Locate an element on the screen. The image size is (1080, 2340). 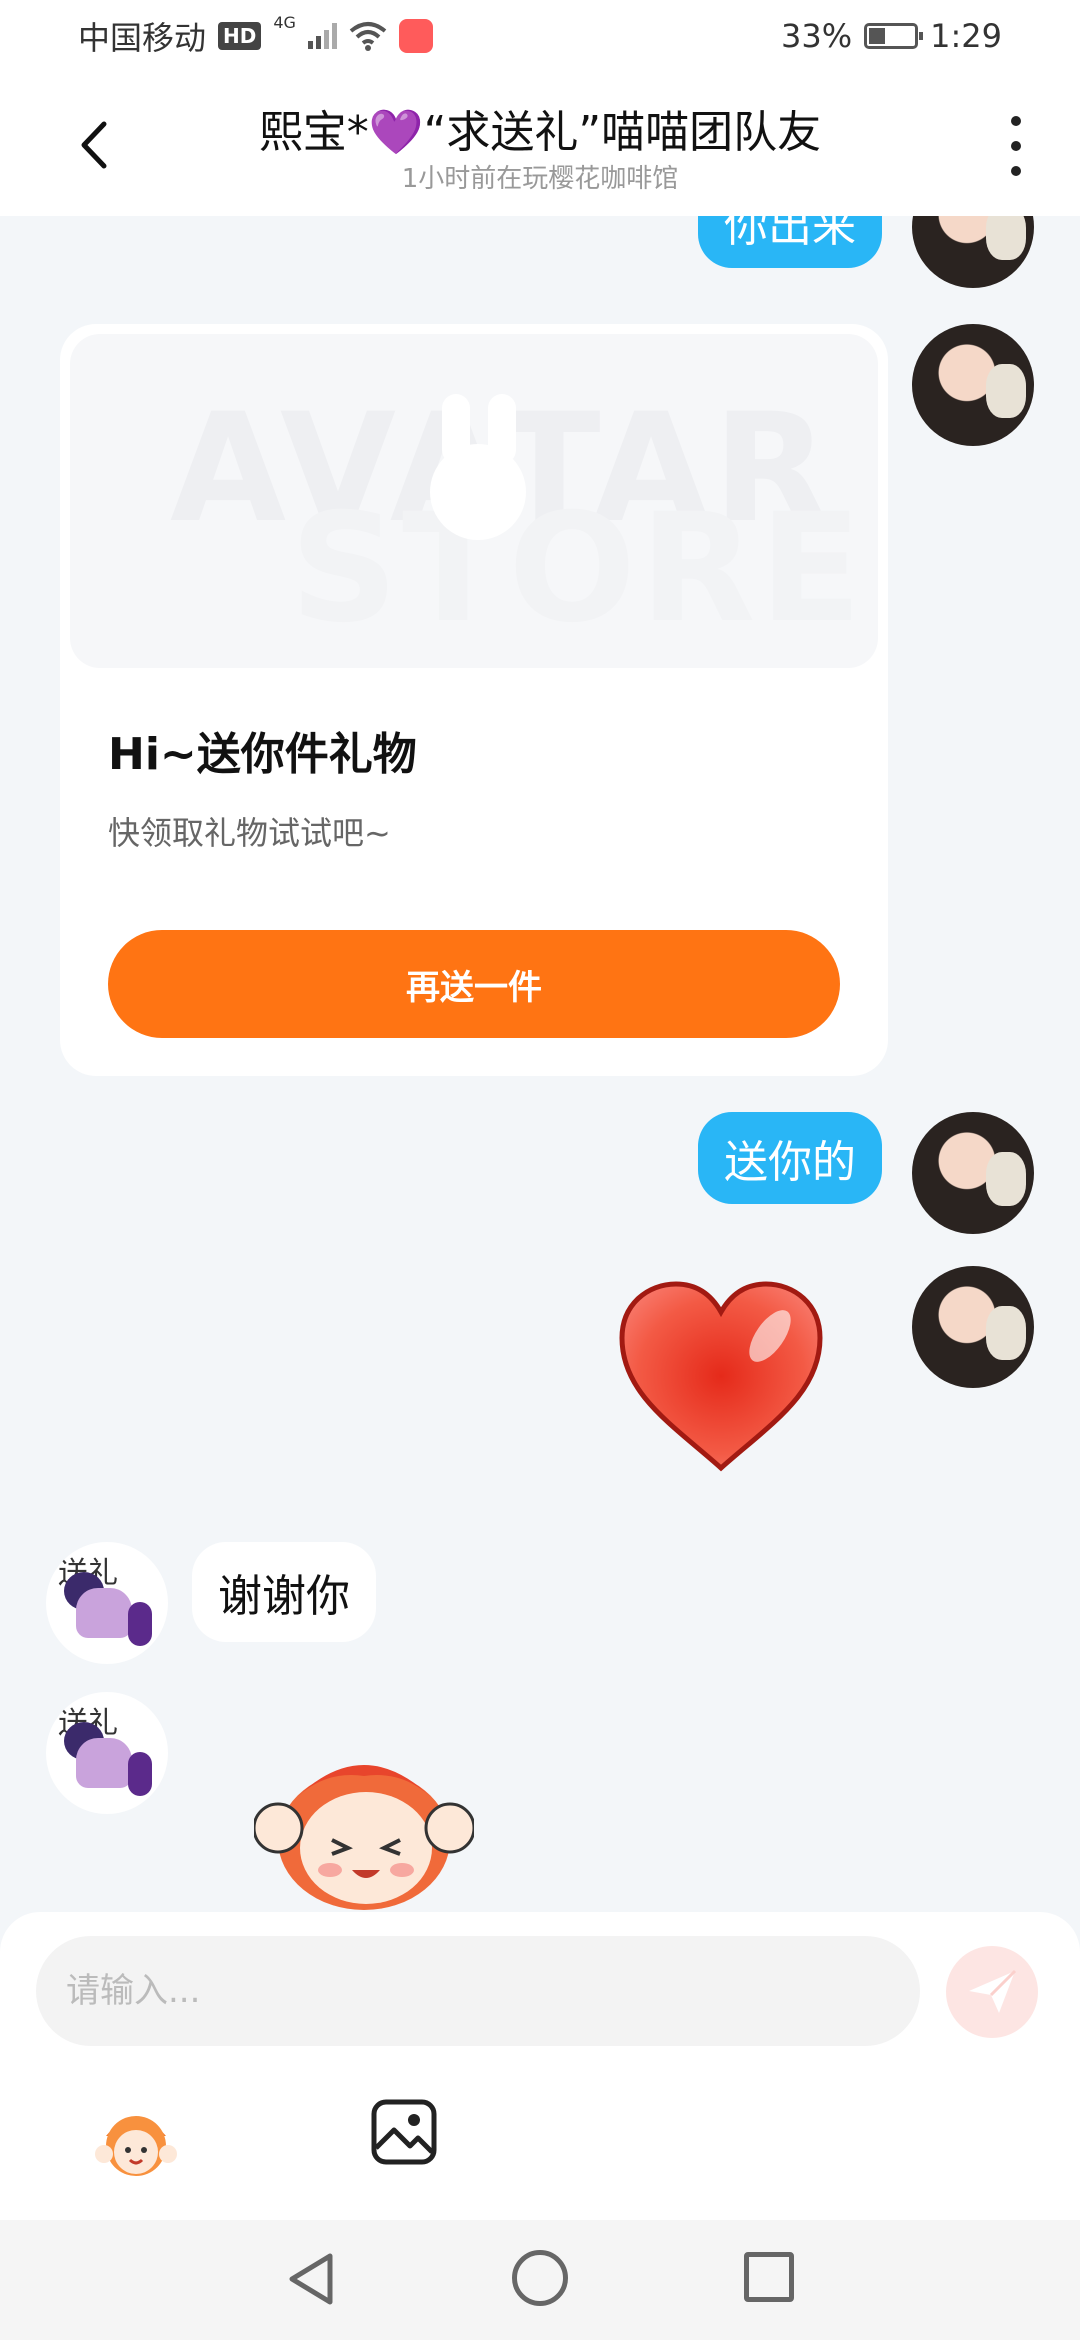
signal-icon is located at coordinates (322, 36).